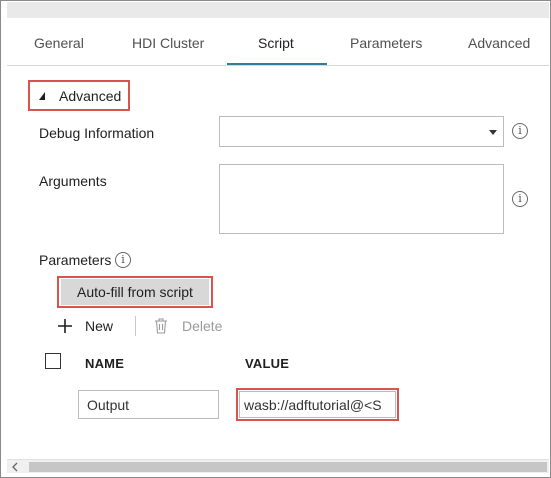  Describe the element at coordinates (499, 42) in the screenshot. I see `tab-advanced: Advanced` at that location.